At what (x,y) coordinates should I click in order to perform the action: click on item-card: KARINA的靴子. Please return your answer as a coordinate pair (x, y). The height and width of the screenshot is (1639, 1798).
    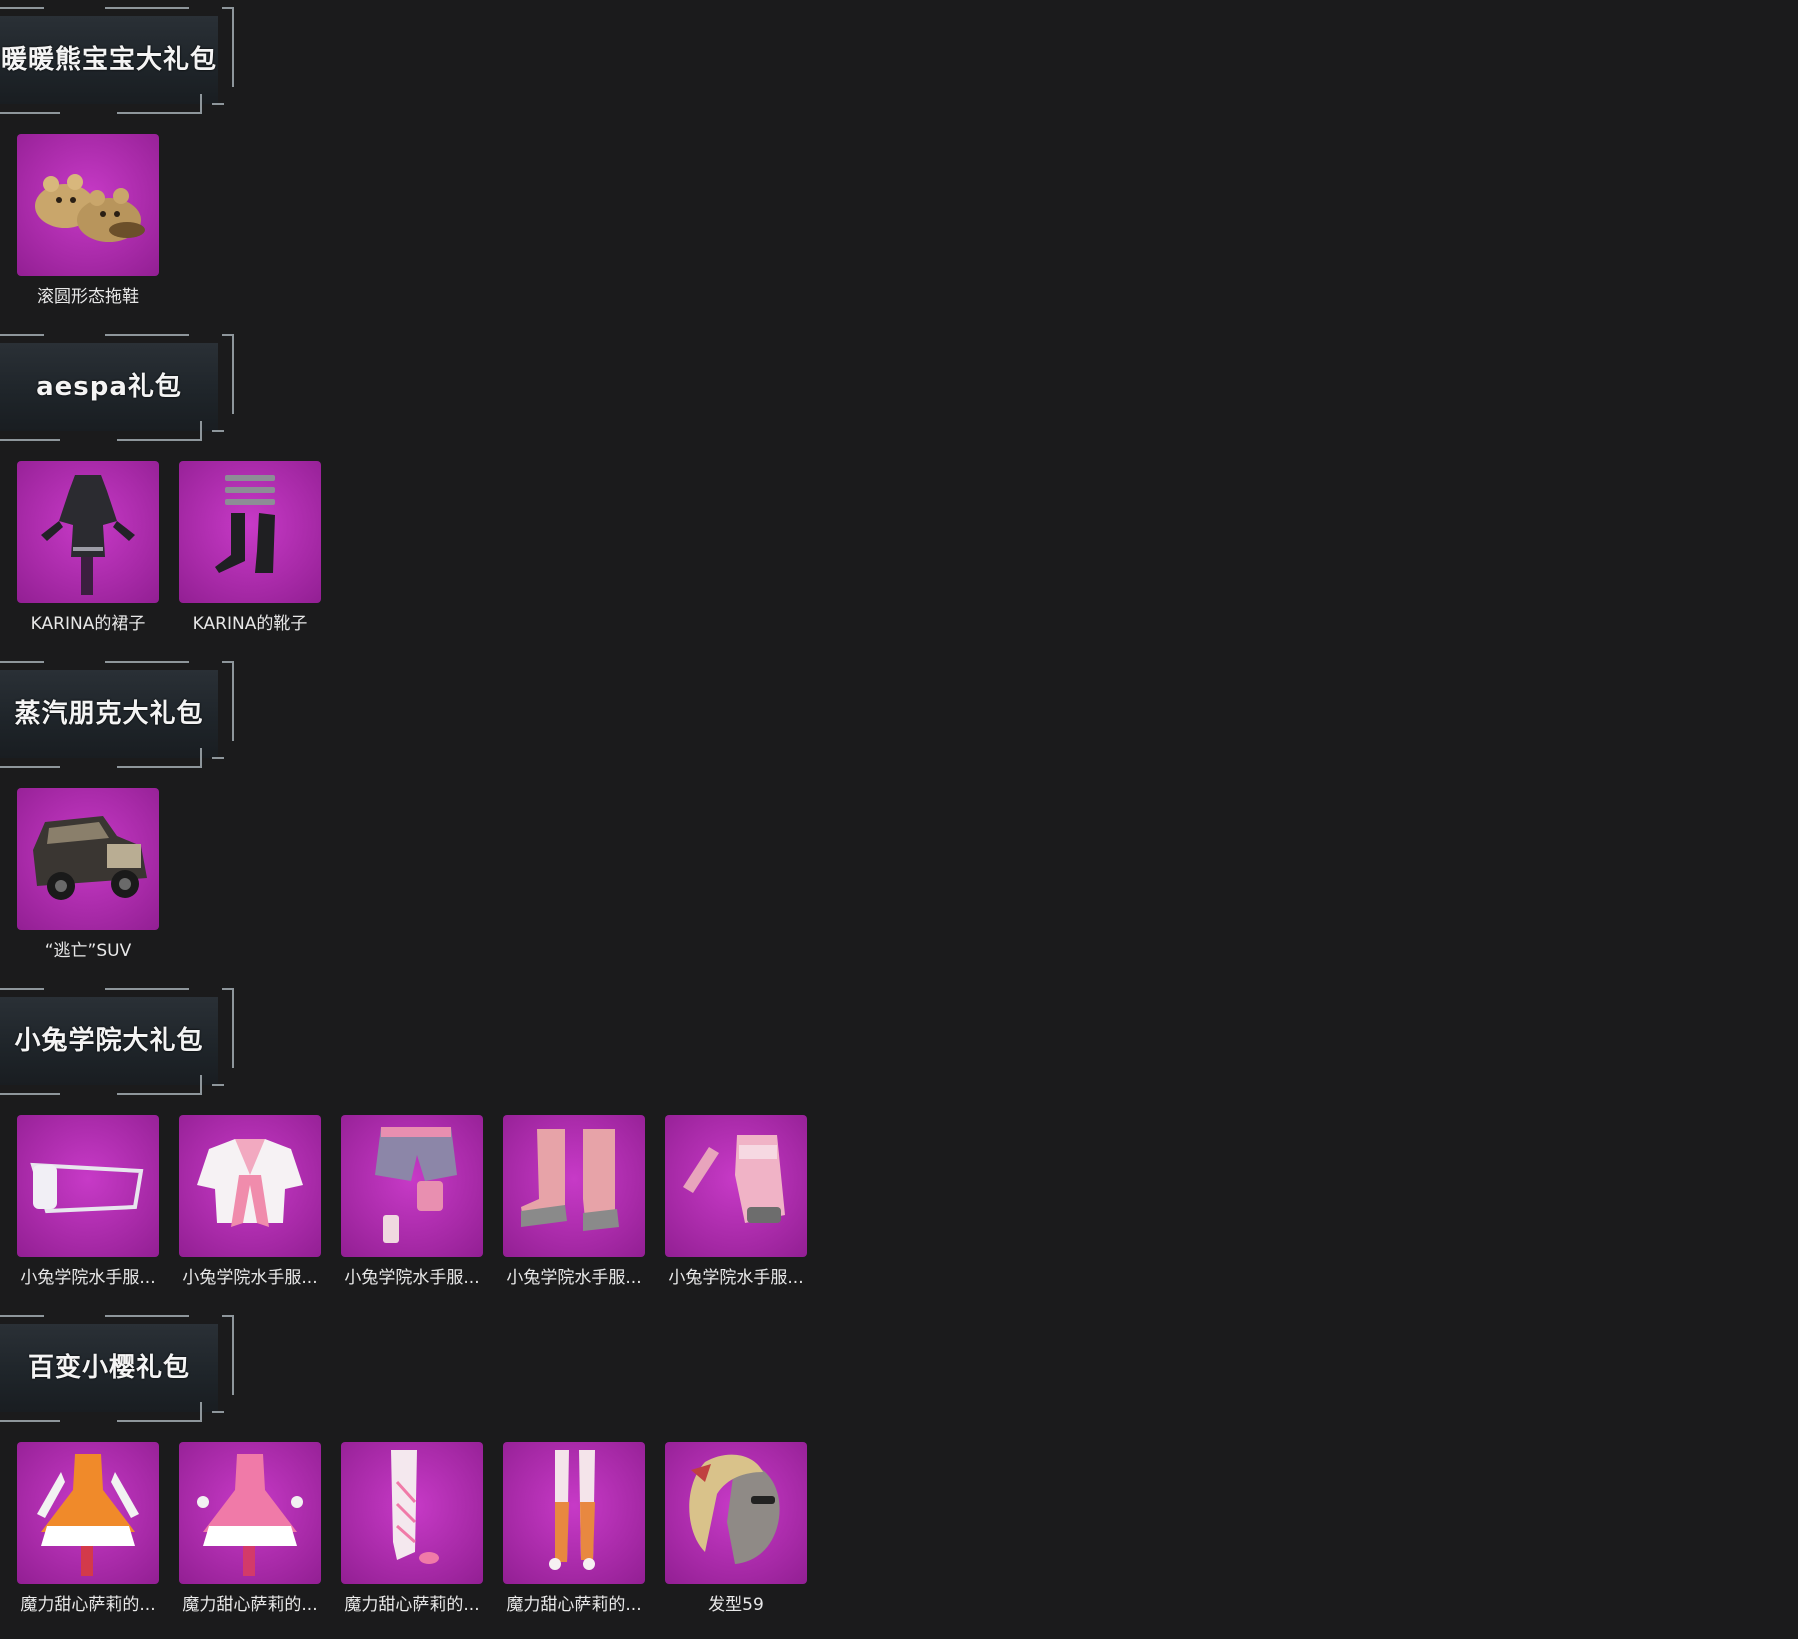
    Looking at the image, I should click on (250, 548).